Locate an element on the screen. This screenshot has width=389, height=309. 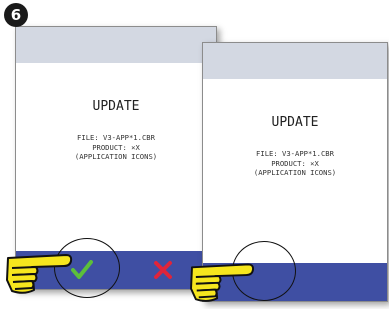
cross-icon is located at coordinates (163, 270).